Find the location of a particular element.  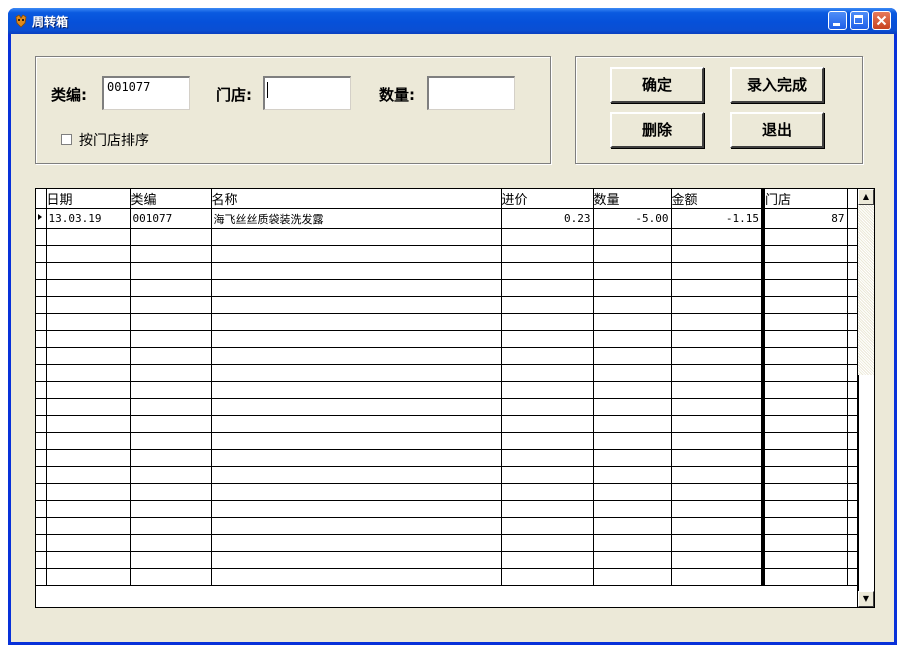

column-header-store: 门店 is located at coordinates (805, 199).